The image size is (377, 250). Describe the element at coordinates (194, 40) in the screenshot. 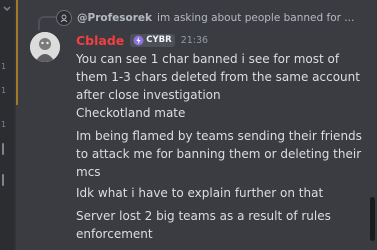

I see `message-timestamp: 21:36` at that location.